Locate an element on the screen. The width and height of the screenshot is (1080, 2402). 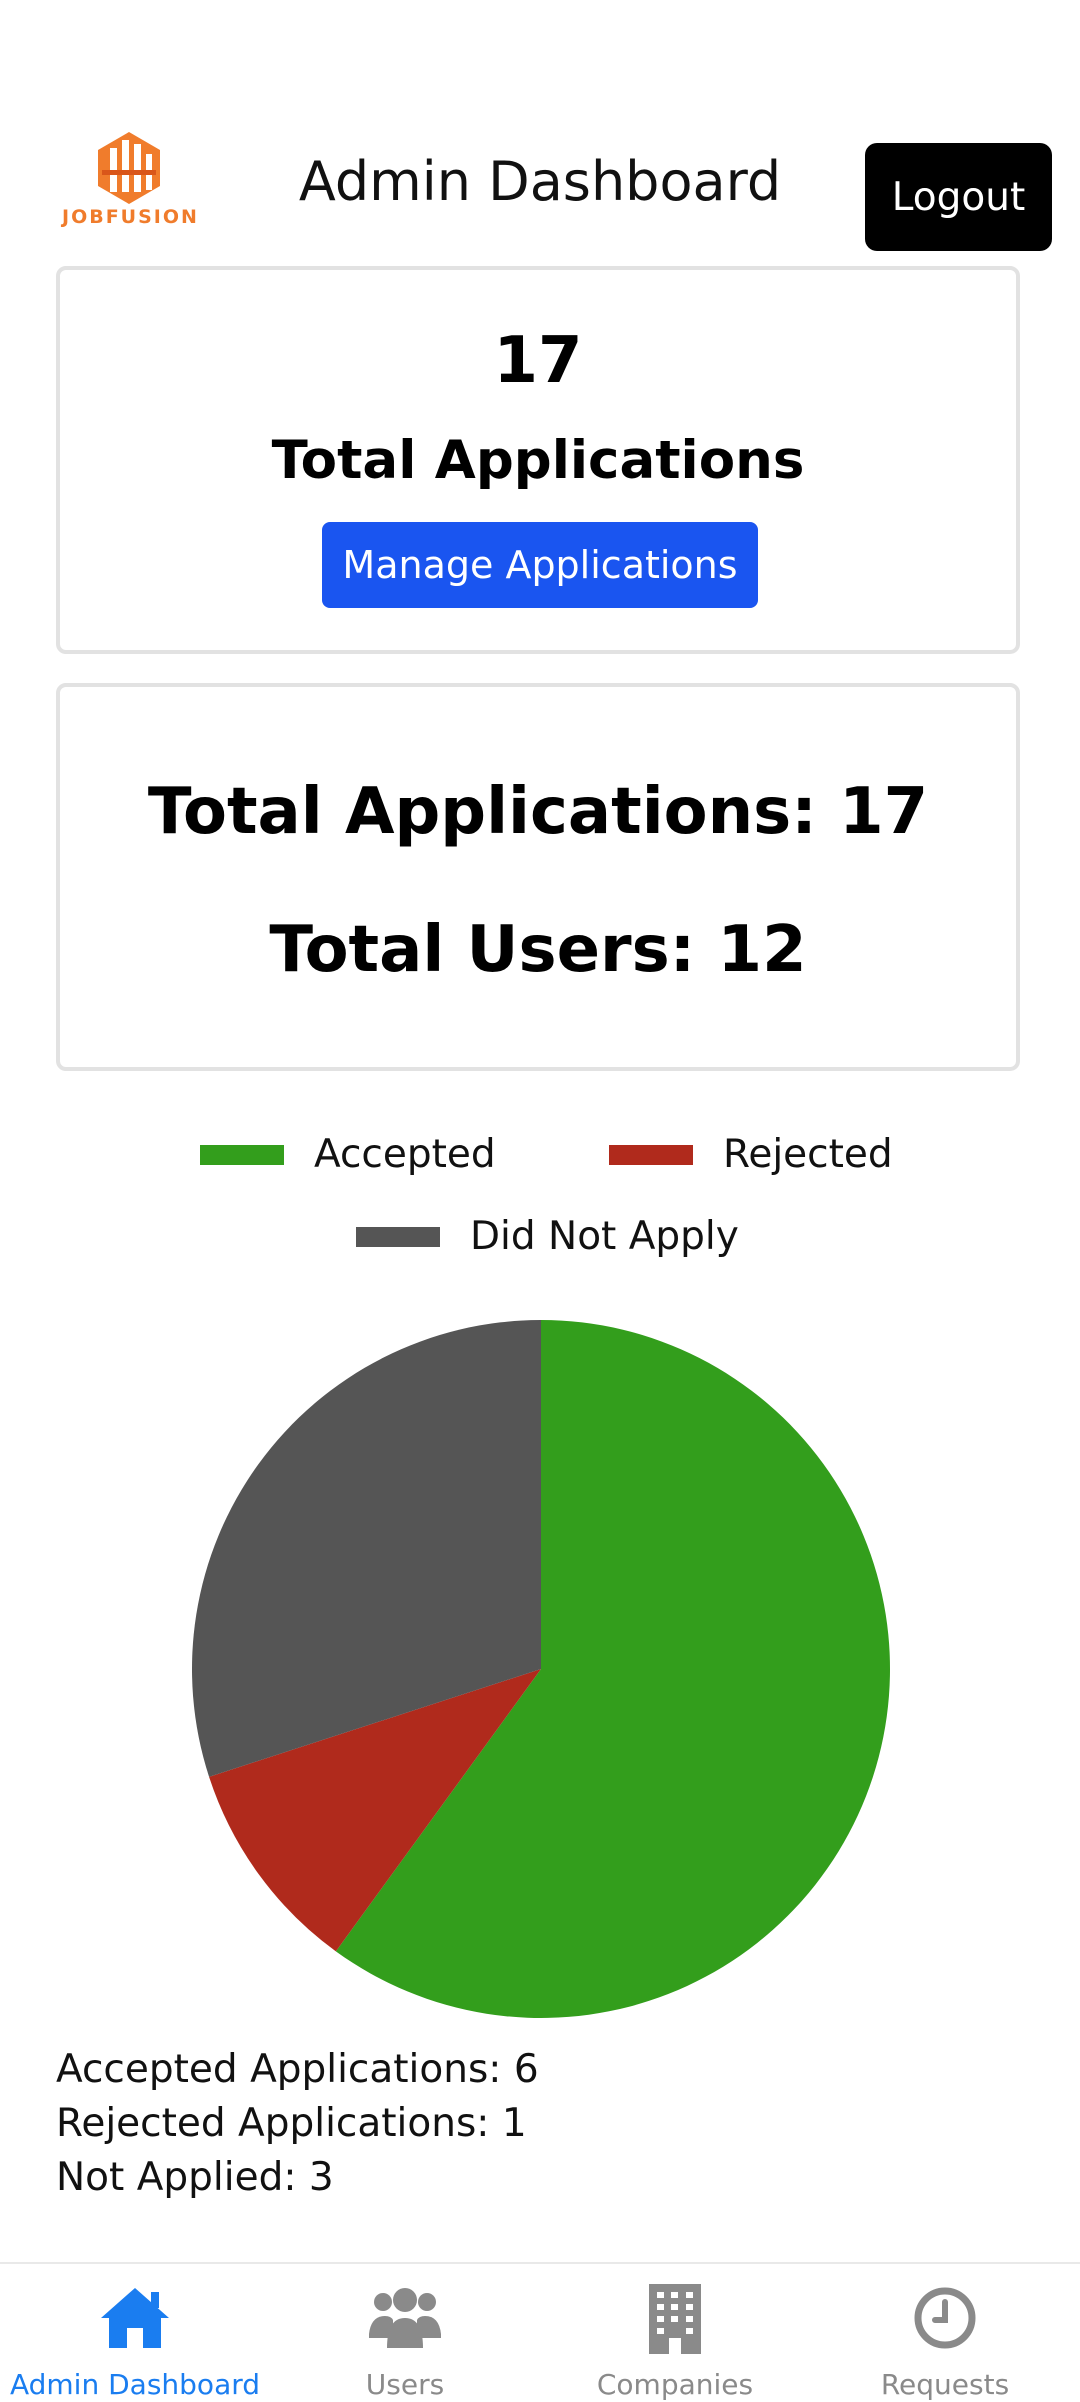
nav-label-companies: Companies is located at coordinates (675, 2384).